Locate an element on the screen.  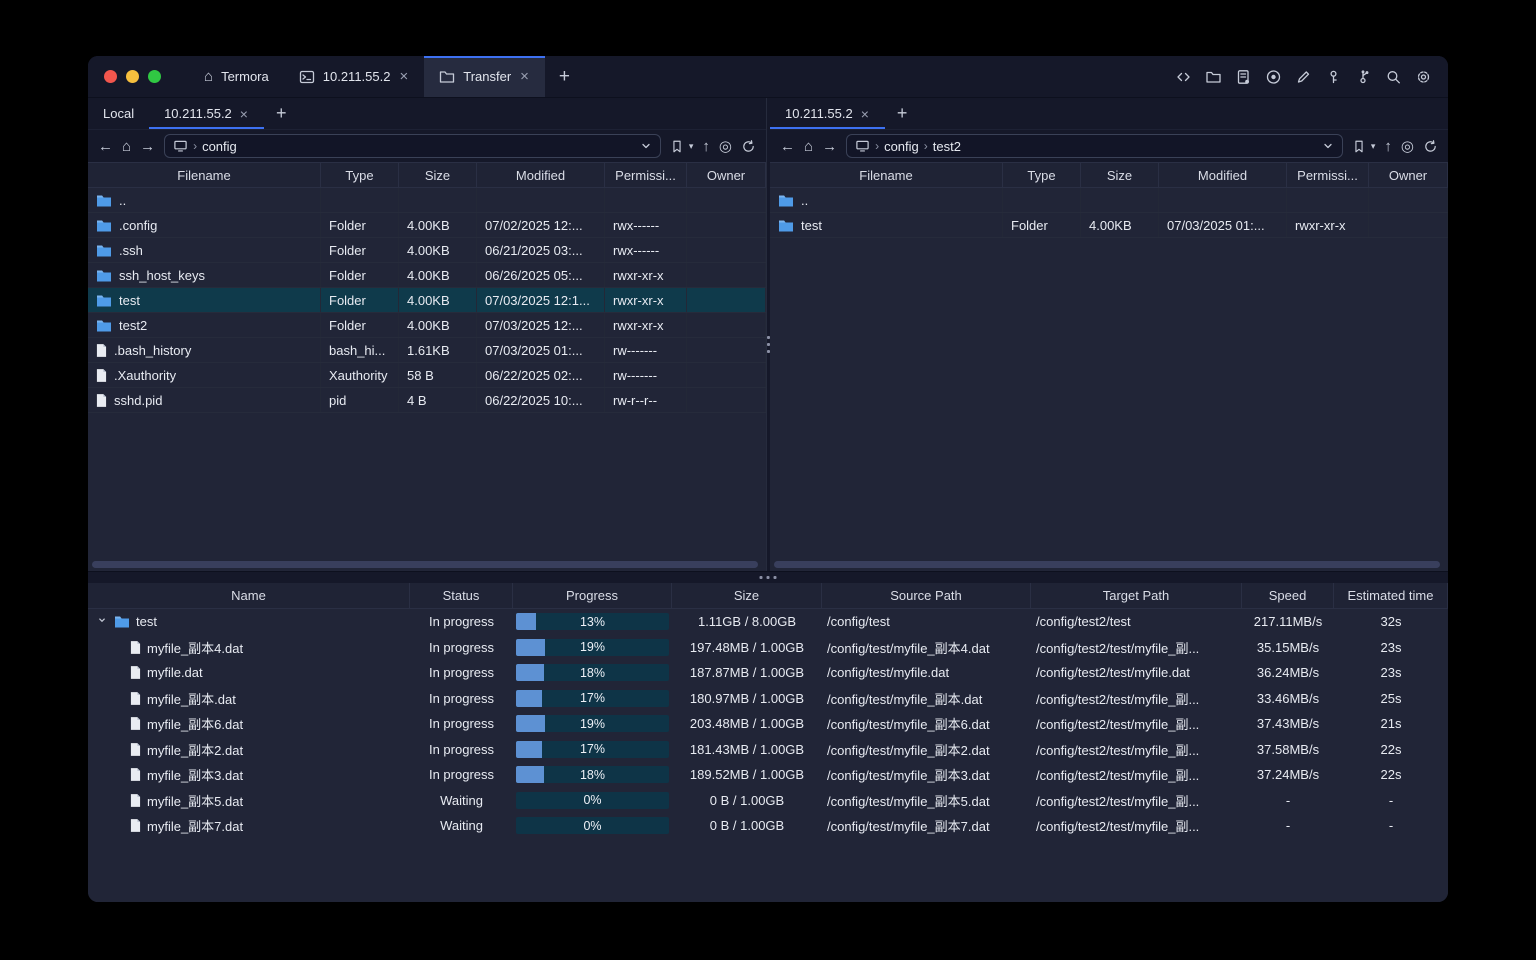
key-icon is located at coordinates (1333, 77).